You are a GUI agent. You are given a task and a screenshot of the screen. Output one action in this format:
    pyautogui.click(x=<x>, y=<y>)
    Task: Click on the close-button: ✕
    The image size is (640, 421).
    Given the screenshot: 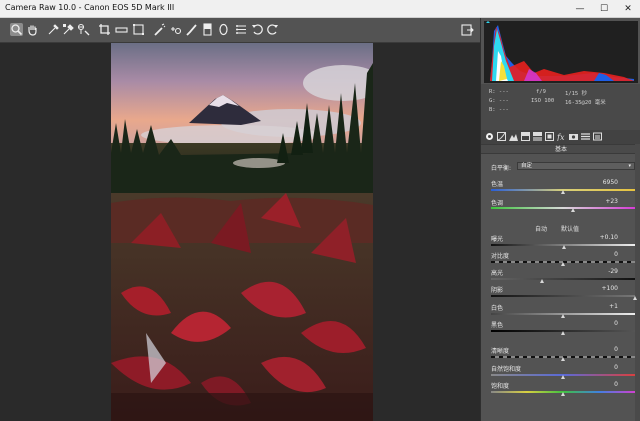 What is the action you would take?
    pyautogui.click(x=628, y=9)
    